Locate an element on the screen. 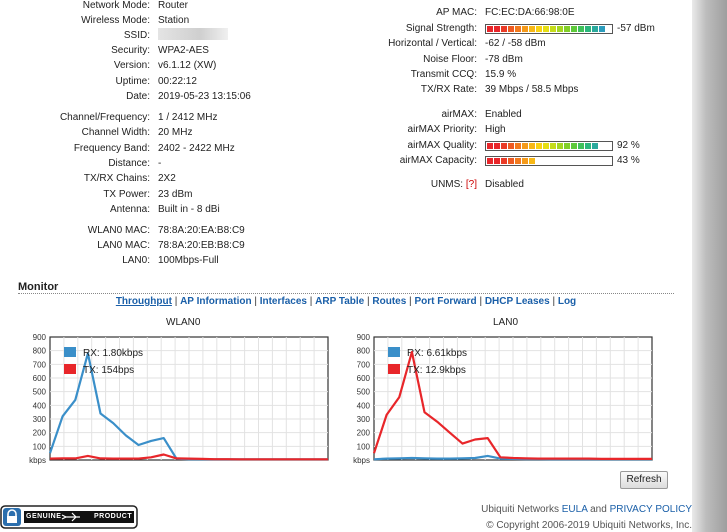  y-tick-label: 100 is located at coordinates (40, 446).